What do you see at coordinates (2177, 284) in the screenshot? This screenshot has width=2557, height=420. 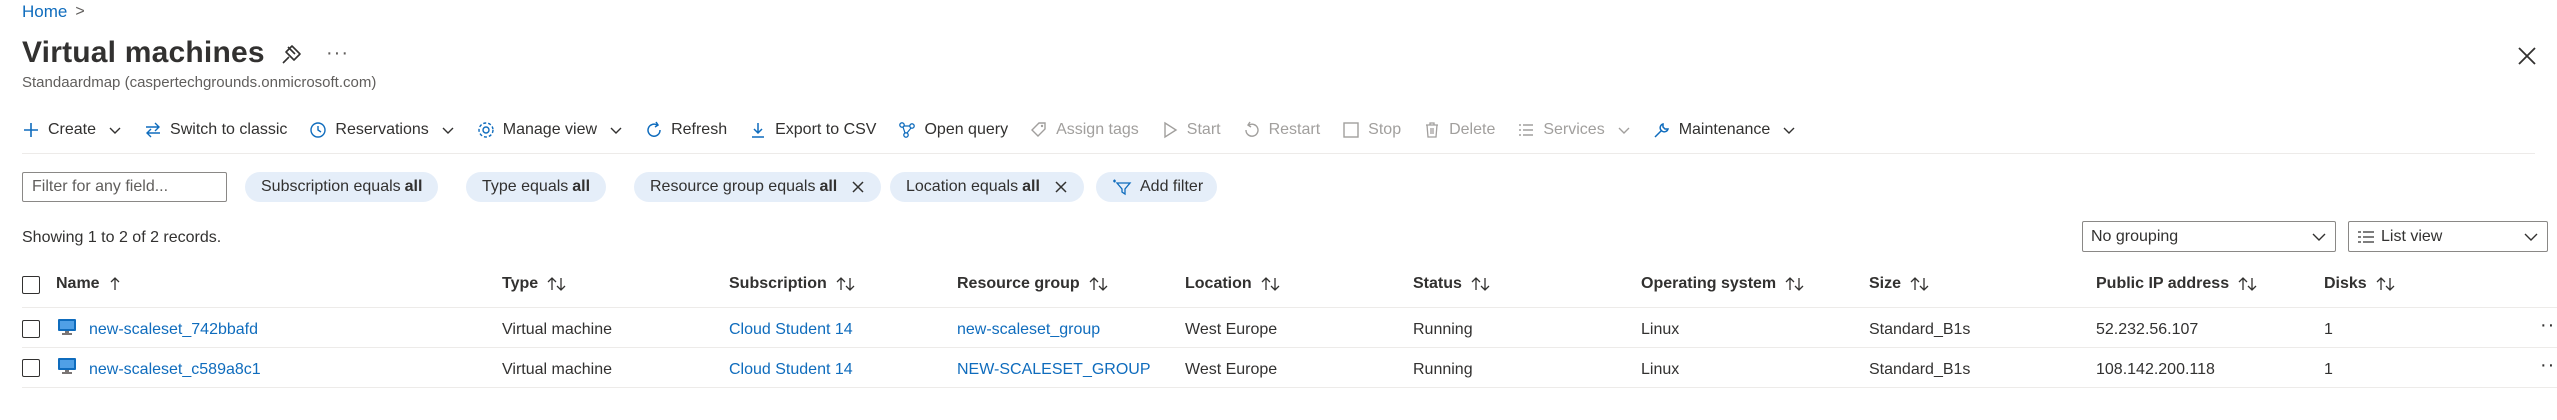 I see `column-header-public-ip: Public IP address` at bounding box center [2177, 284].